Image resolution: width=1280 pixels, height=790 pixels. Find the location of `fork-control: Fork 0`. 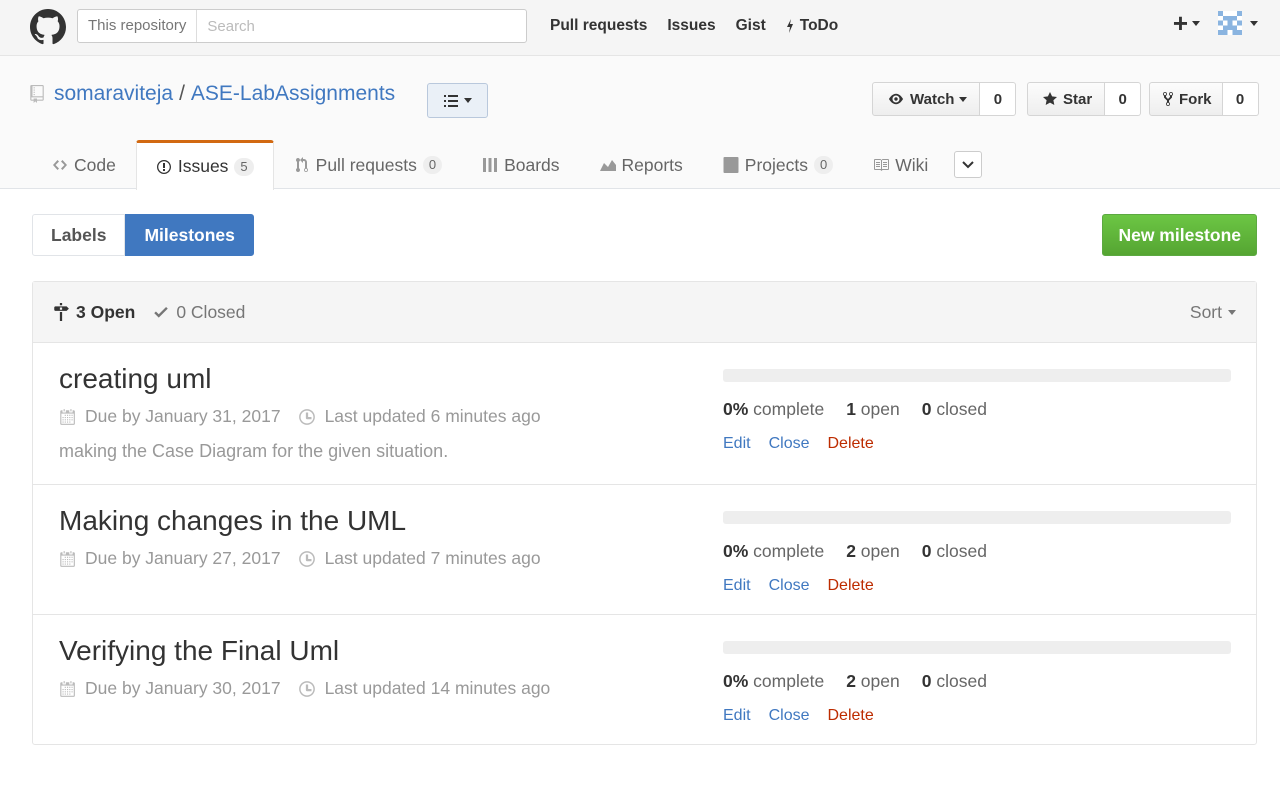

fork-control: Fork 0 is located at coordinates (1204, 99).